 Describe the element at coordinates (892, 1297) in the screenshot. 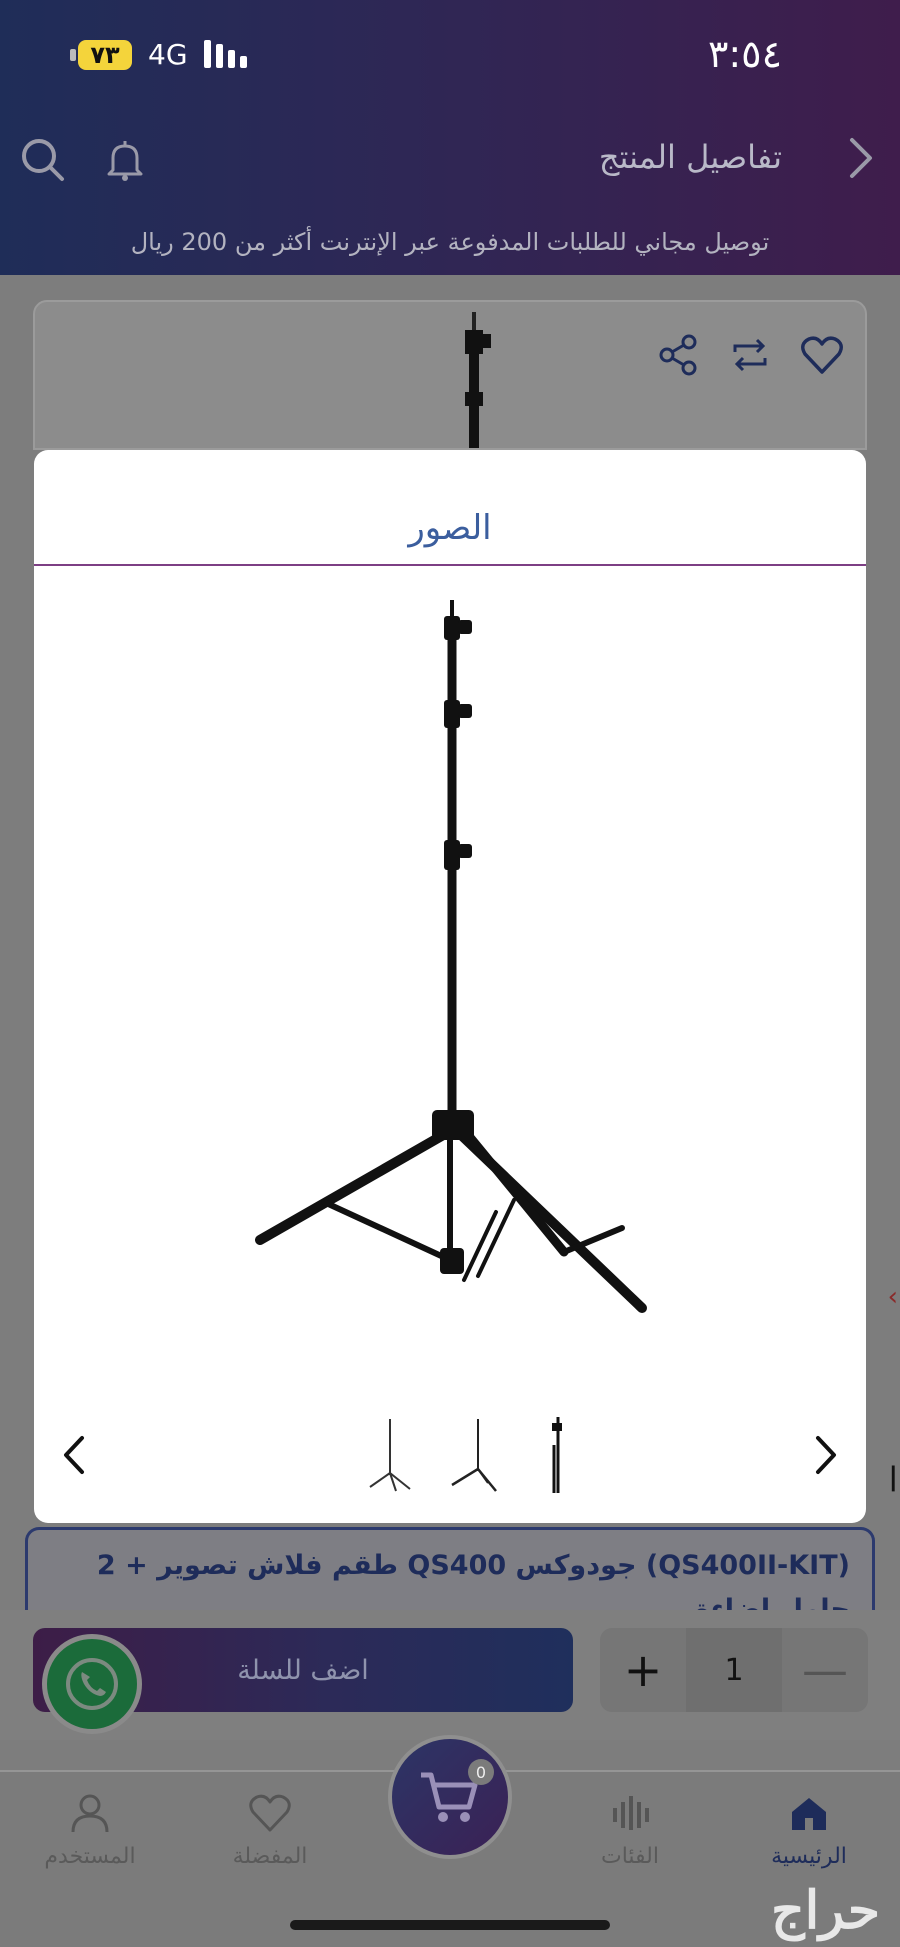

I see `price-edge-mark: ‹` at that location.